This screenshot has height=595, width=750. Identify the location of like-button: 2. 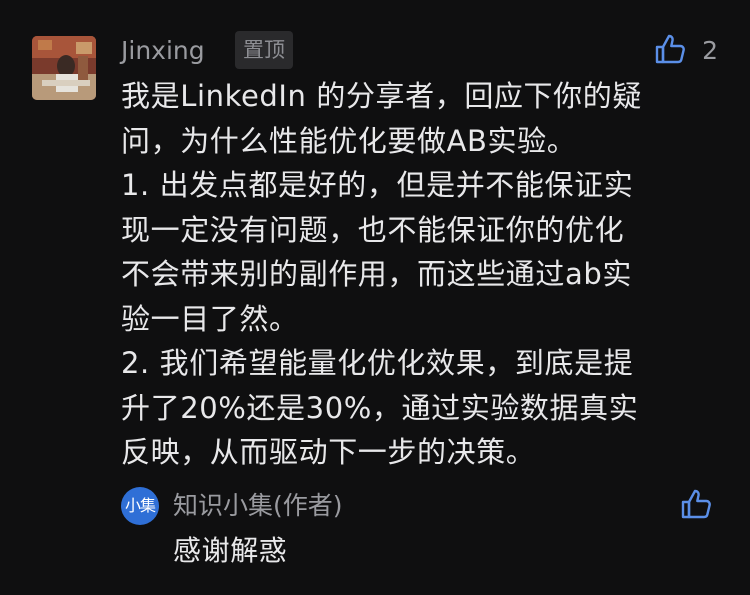
(686, 51).